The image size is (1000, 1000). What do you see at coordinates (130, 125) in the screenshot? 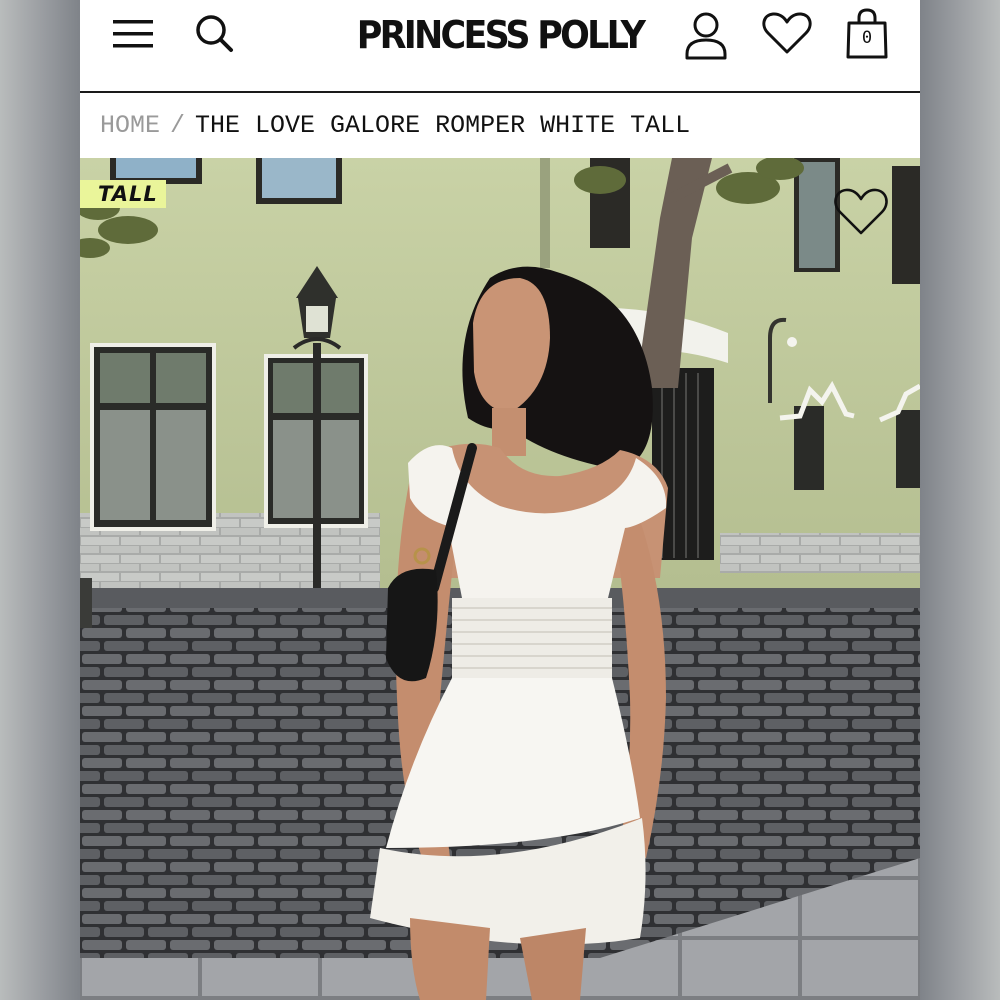
I see `breadcrumb-home-link: HOME` at bounding box center [130, 125].